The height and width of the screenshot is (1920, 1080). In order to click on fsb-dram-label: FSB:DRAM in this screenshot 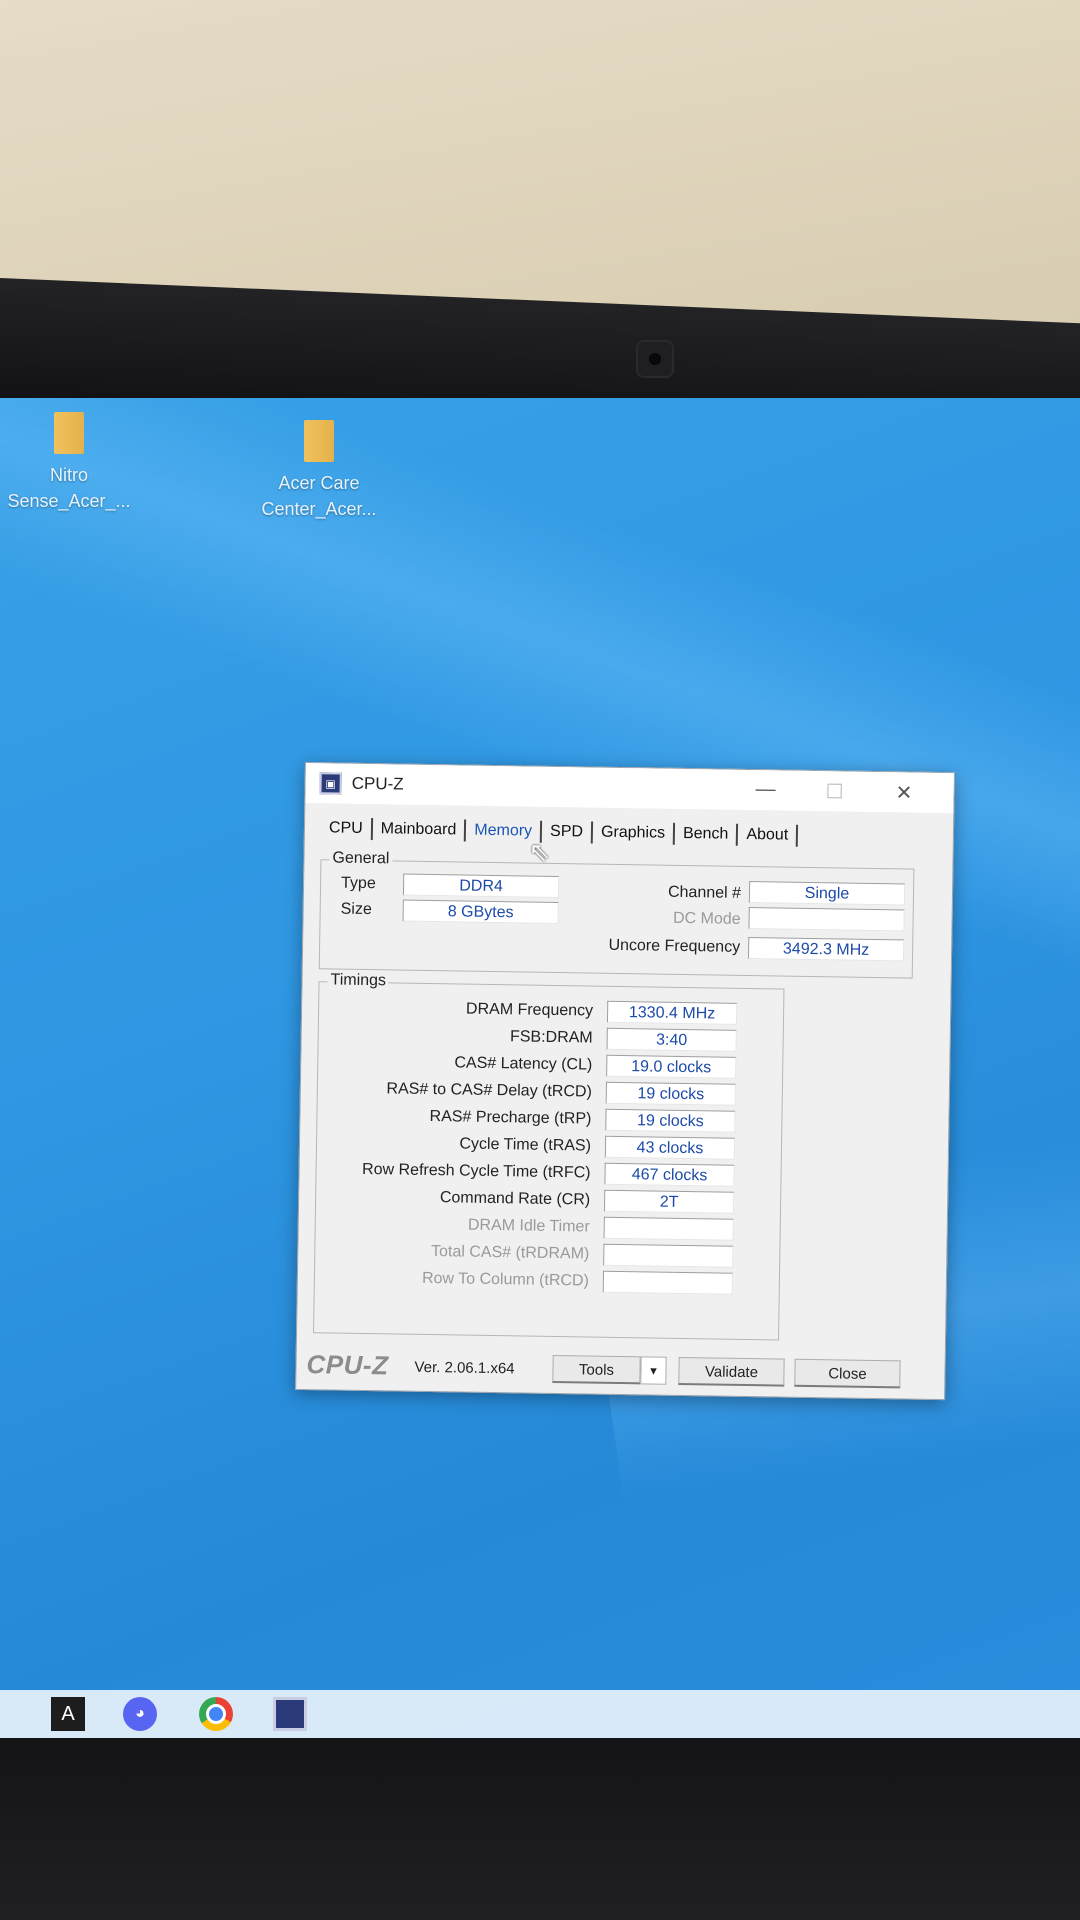, I will do `click(551, 1037)`.